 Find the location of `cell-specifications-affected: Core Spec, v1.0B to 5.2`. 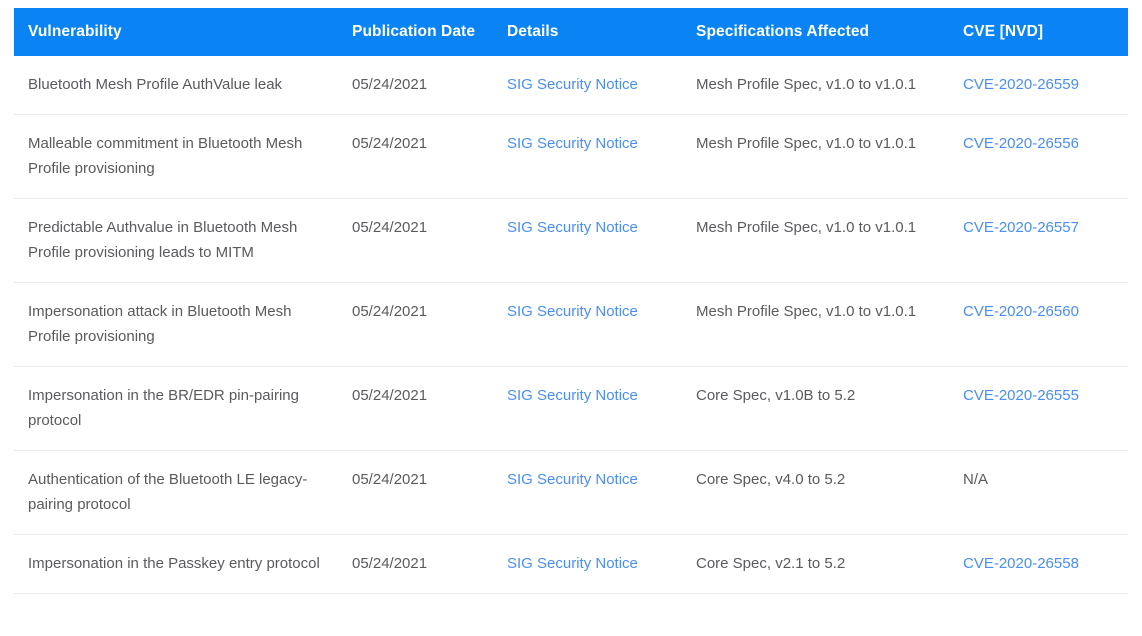

cell-specifications-affected: Core Spec, v1.0B to 5.2 is located at coordinates (829, 408).